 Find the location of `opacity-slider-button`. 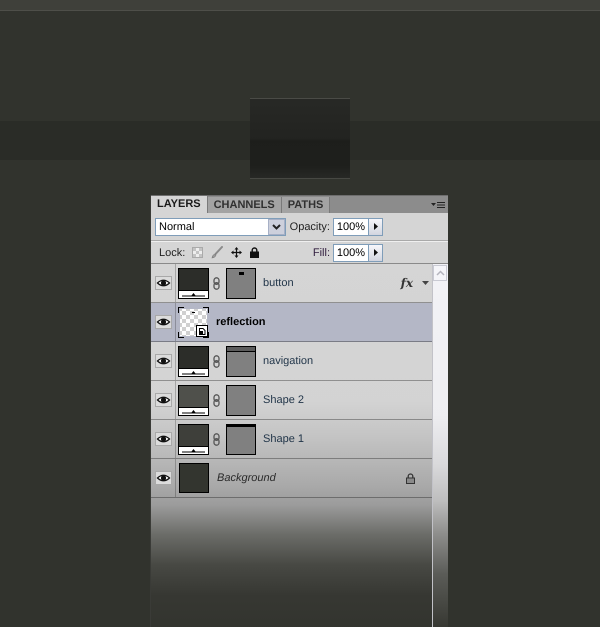

opacity-slider-button is located at coordinates (376, 227).